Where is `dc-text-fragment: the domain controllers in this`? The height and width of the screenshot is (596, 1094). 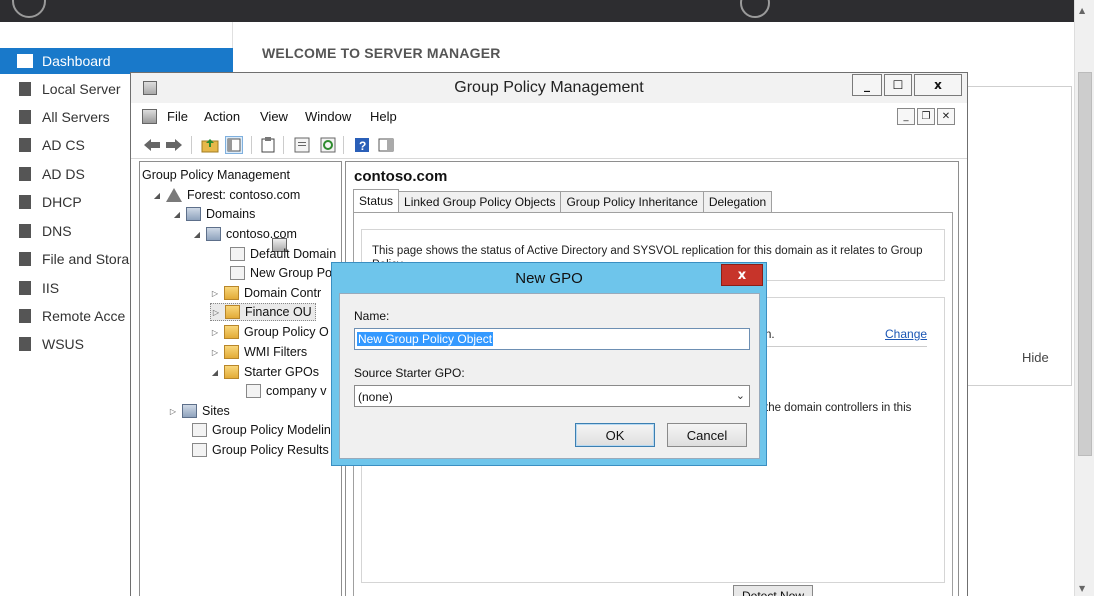 dc-text-fragment: the domain controllers in this is located at coordinates (838, 408).